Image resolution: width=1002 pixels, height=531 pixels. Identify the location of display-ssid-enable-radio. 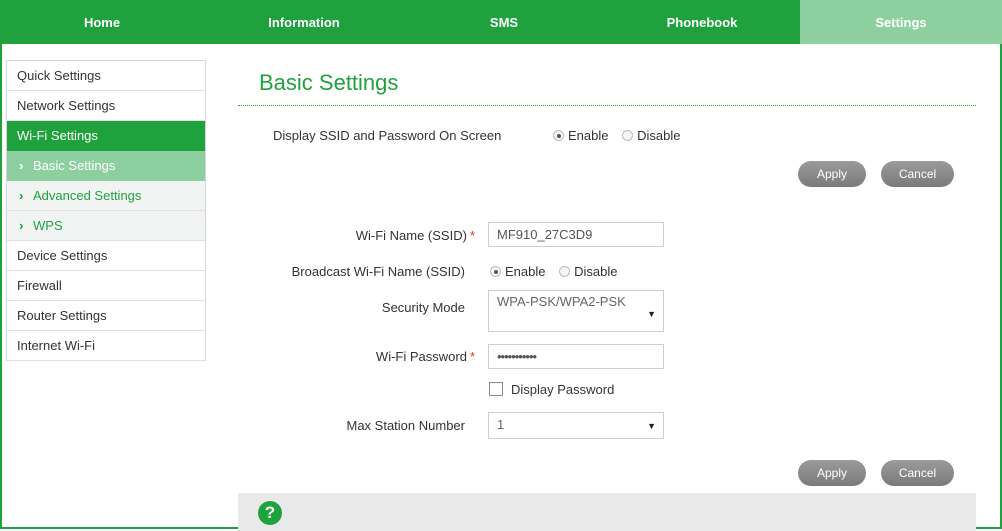
(558, 135).